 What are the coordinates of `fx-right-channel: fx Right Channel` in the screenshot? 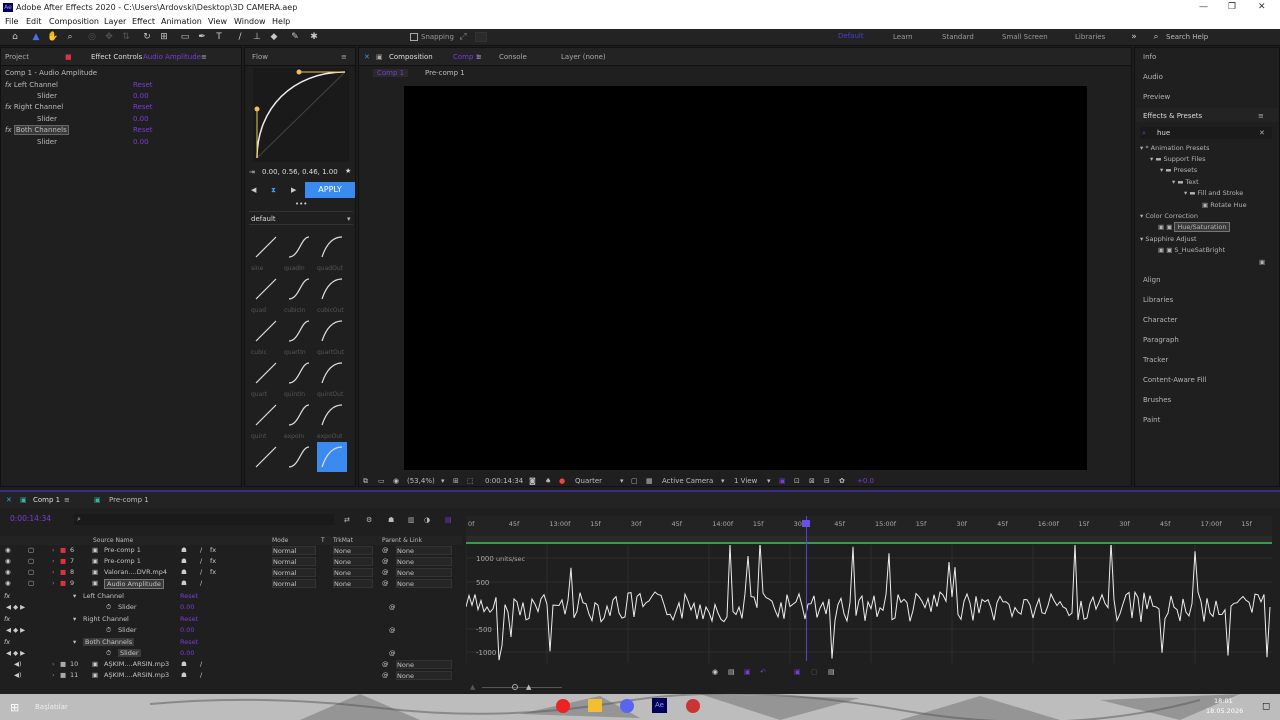 It's located at (34, 107).